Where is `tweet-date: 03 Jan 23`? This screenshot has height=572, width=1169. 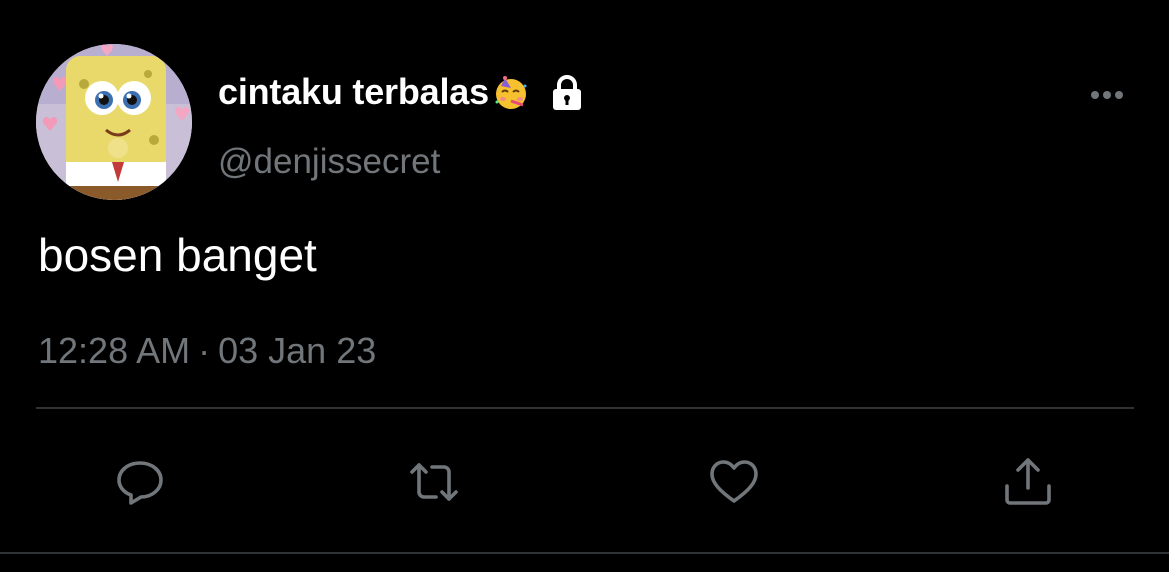
tweet-date: 03 Jan 23 is located at coordinates (297, 350).